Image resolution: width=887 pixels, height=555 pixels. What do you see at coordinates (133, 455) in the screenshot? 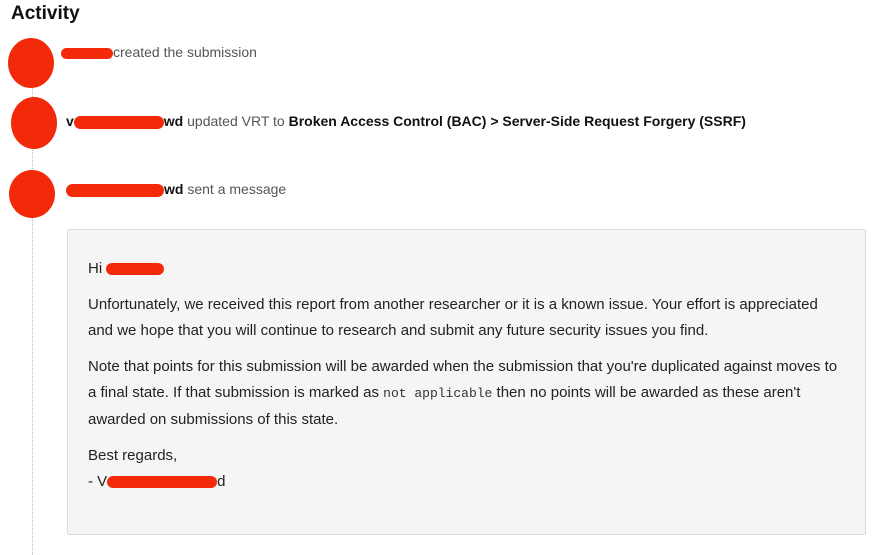
I see `closing-text: Best regards,` at bounding box center [133, 455].